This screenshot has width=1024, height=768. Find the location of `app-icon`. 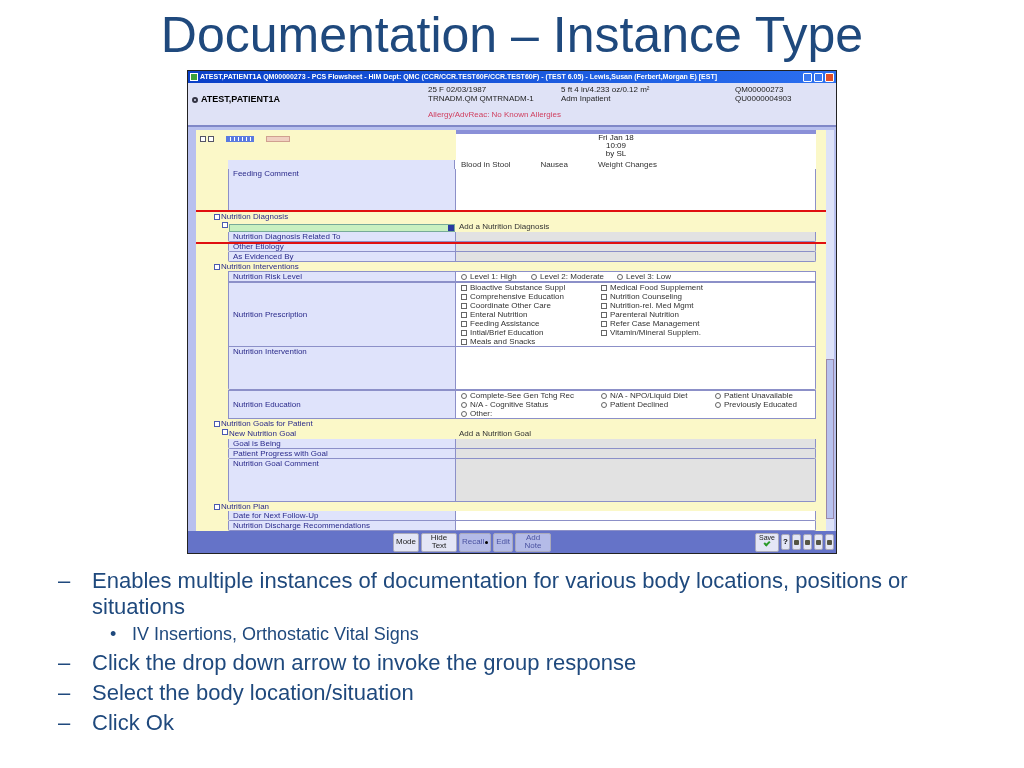

app-icon is located at coordinates (194, 77).